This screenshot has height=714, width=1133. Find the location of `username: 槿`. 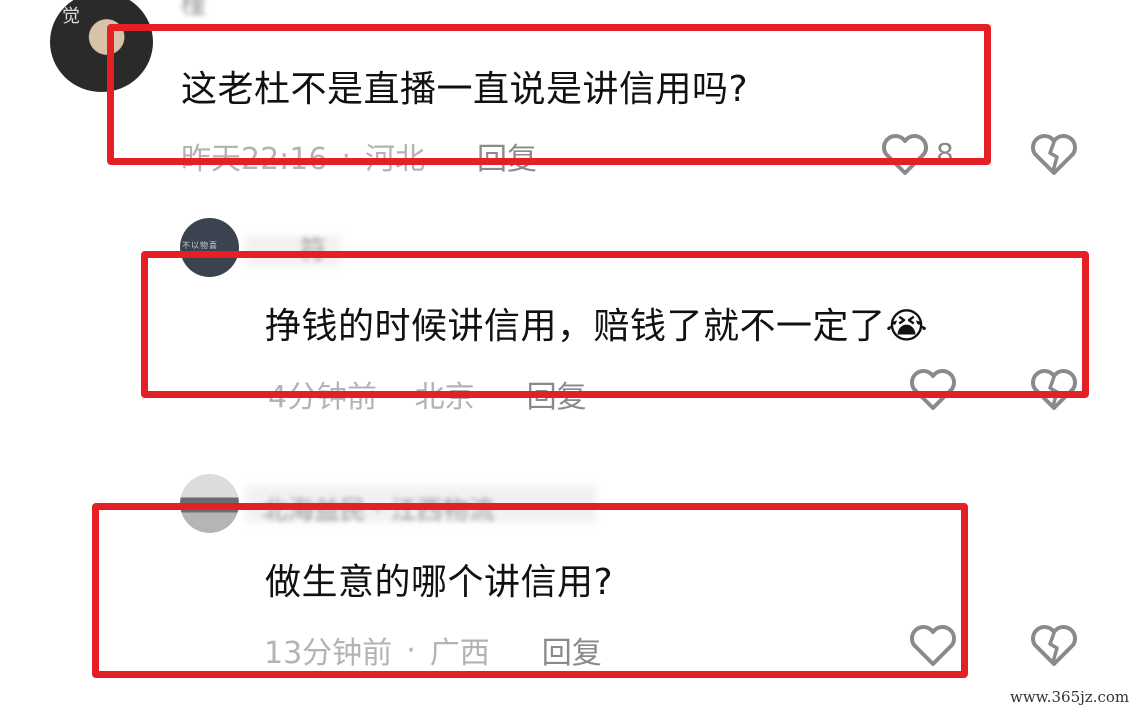

username: 槿 is located at coordinates (193, 10).